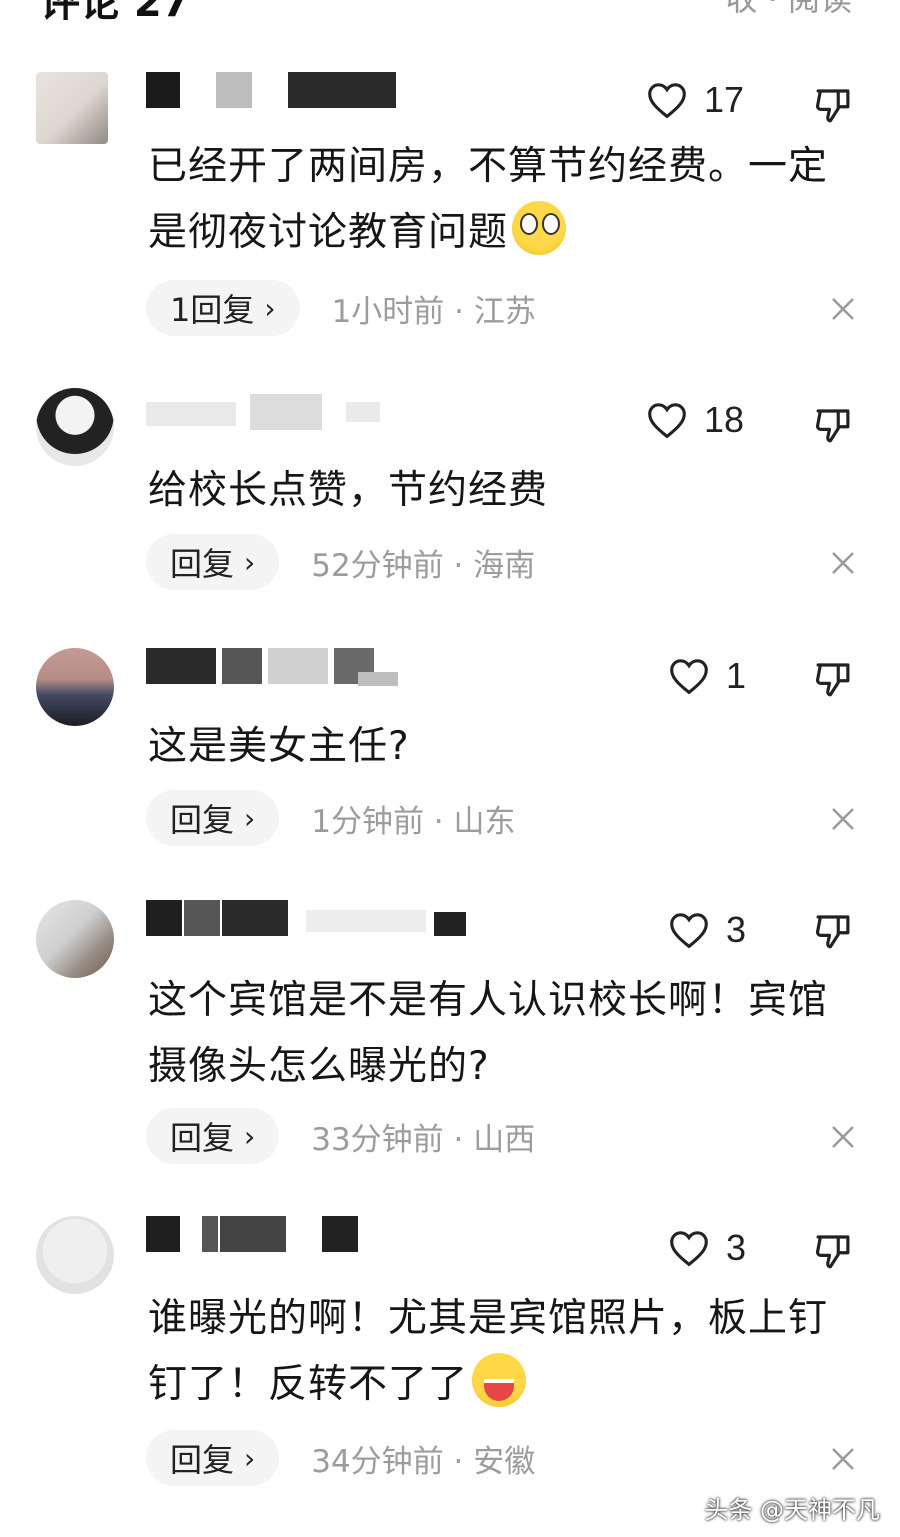  Describe the element at coordinates (223, 308) in the screenshot. I see `reply-button: 1回复 ›` at that location.